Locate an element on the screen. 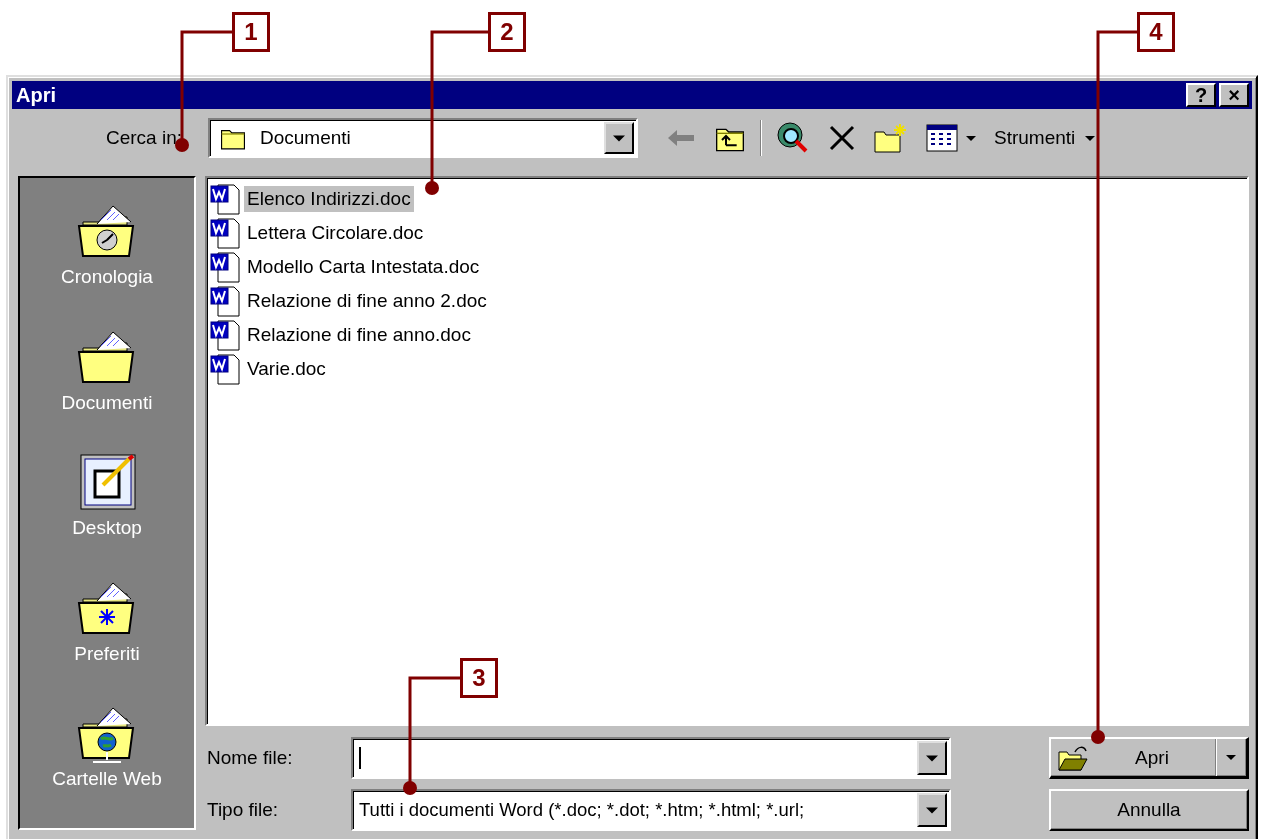 The height and width of the screenshot is (839, 1261). callout-number: 1 is located at coordinates (251, 32).